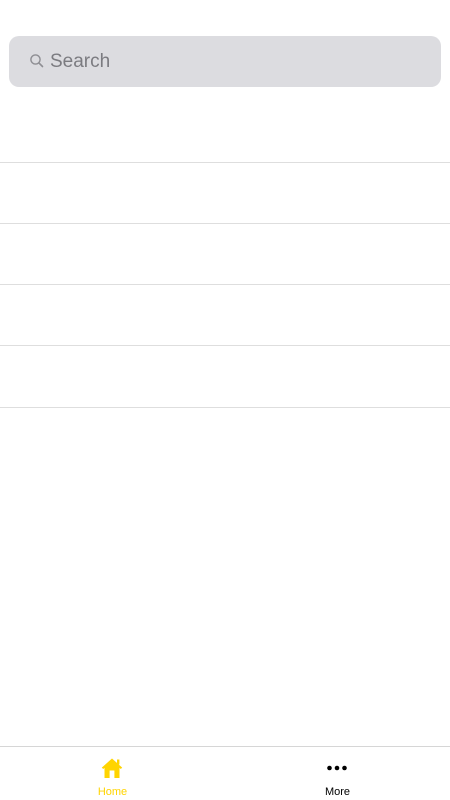  Describe the element at coordinates (337, 768) in the screenshot. I see `more-icon` at that location.